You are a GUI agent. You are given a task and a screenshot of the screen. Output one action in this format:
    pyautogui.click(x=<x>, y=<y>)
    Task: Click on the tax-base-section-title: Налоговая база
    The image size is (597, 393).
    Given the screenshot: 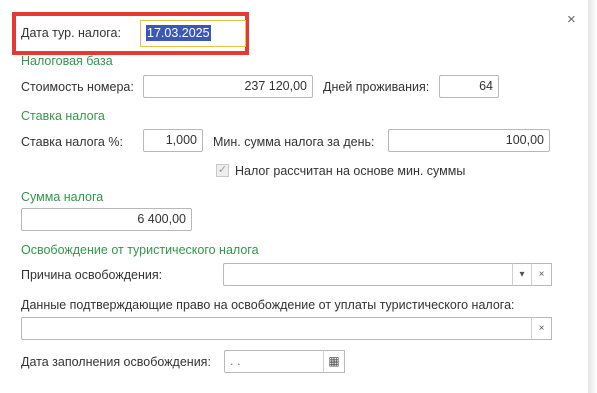 What is the action you would take?
    pyautogui.click(x=67, y=61)
    